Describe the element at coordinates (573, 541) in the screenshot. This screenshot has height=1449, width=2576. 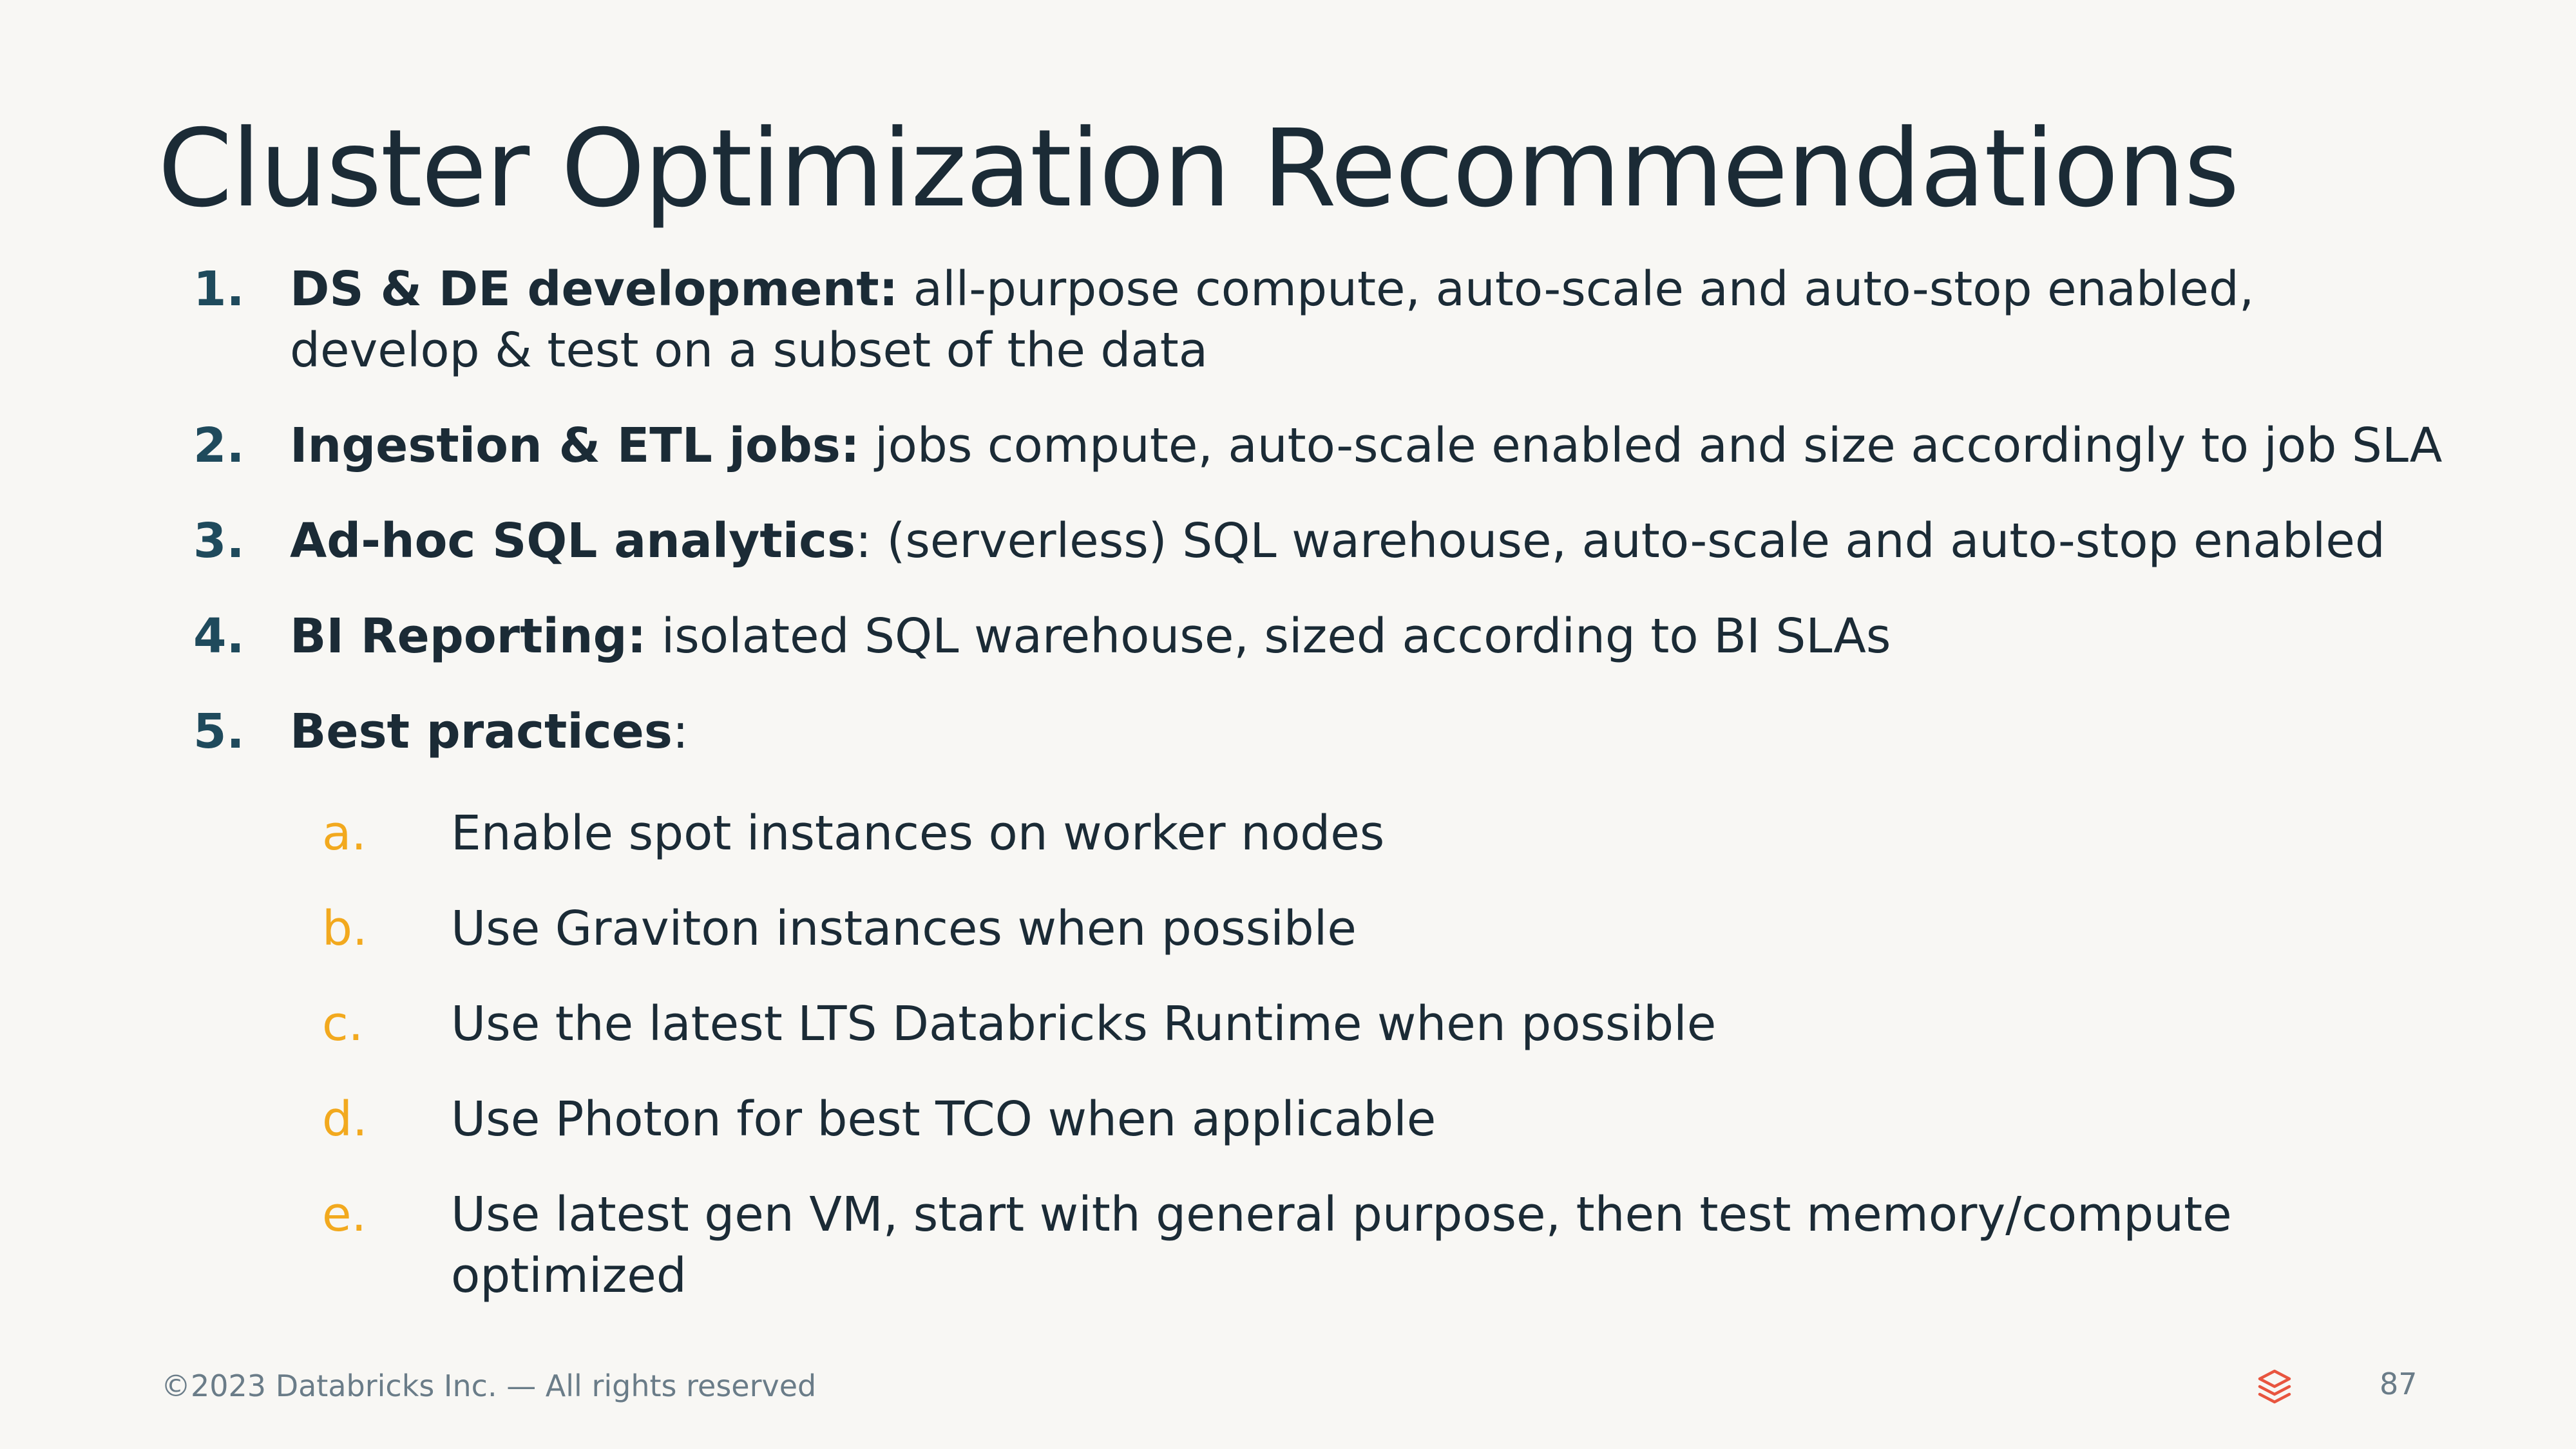
I see `item-label: Ad-hoc SQL analytics` at that location.